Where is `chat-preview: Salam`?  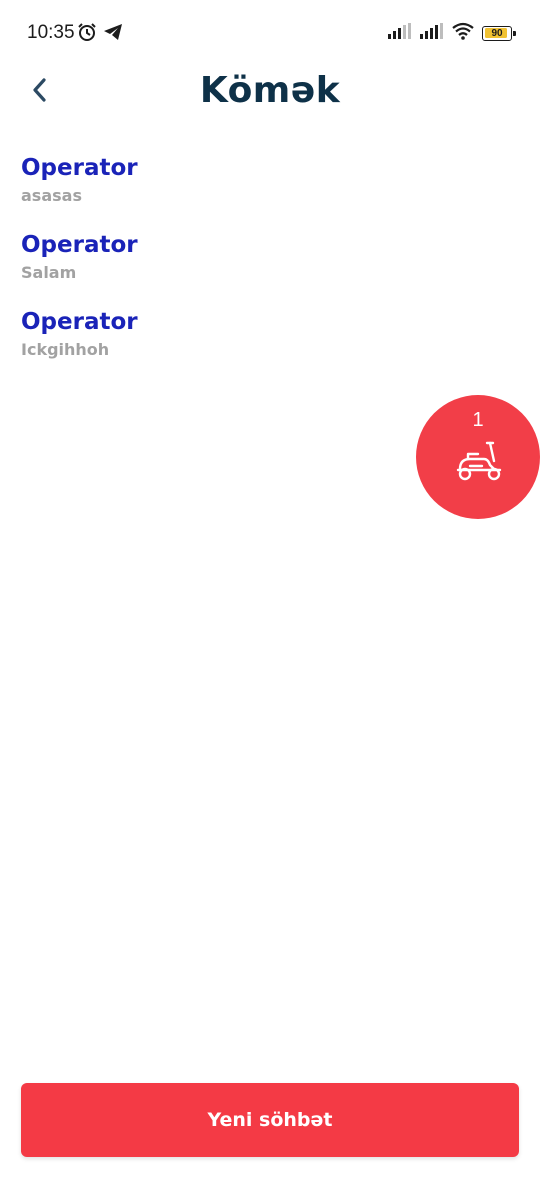 chat-preview: Salam is located at coordinates (49, 272).